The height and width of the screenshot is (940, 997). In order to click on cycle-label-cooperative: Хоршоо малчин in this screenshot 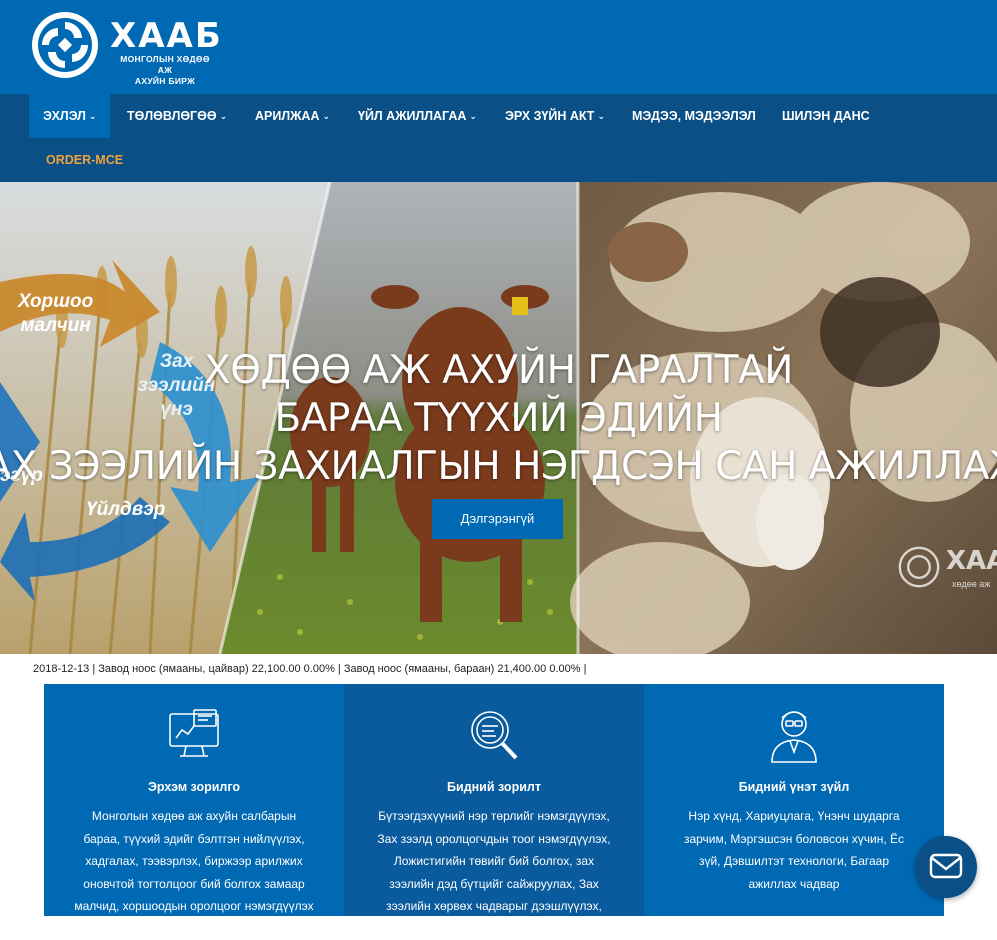, I will do `click(55, 314)`.